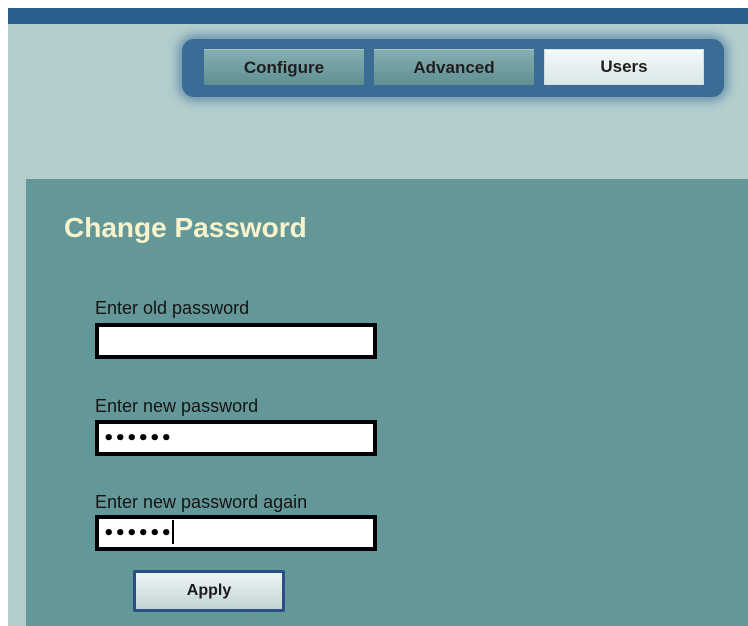  What do you see at coordinates (172, 308) in the screenshot?
I see `old-password-label: Enter old password` at bounding box center [172, 308].